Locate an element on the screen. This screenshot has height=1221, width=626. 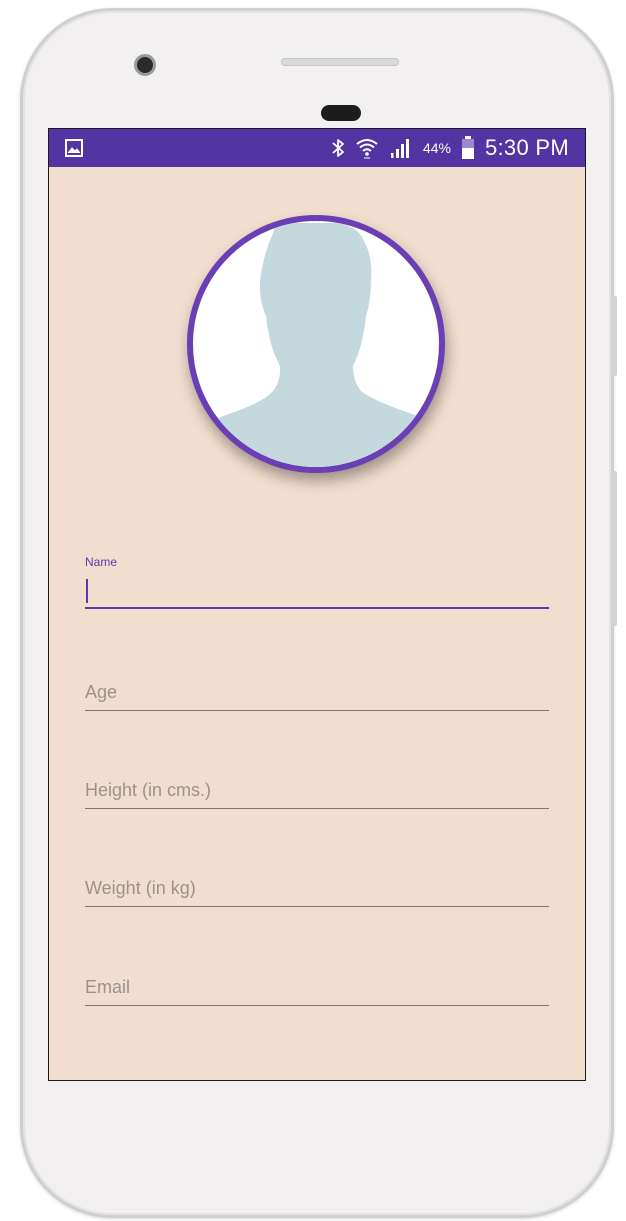
volume-button is located at coordinates (614, 548).